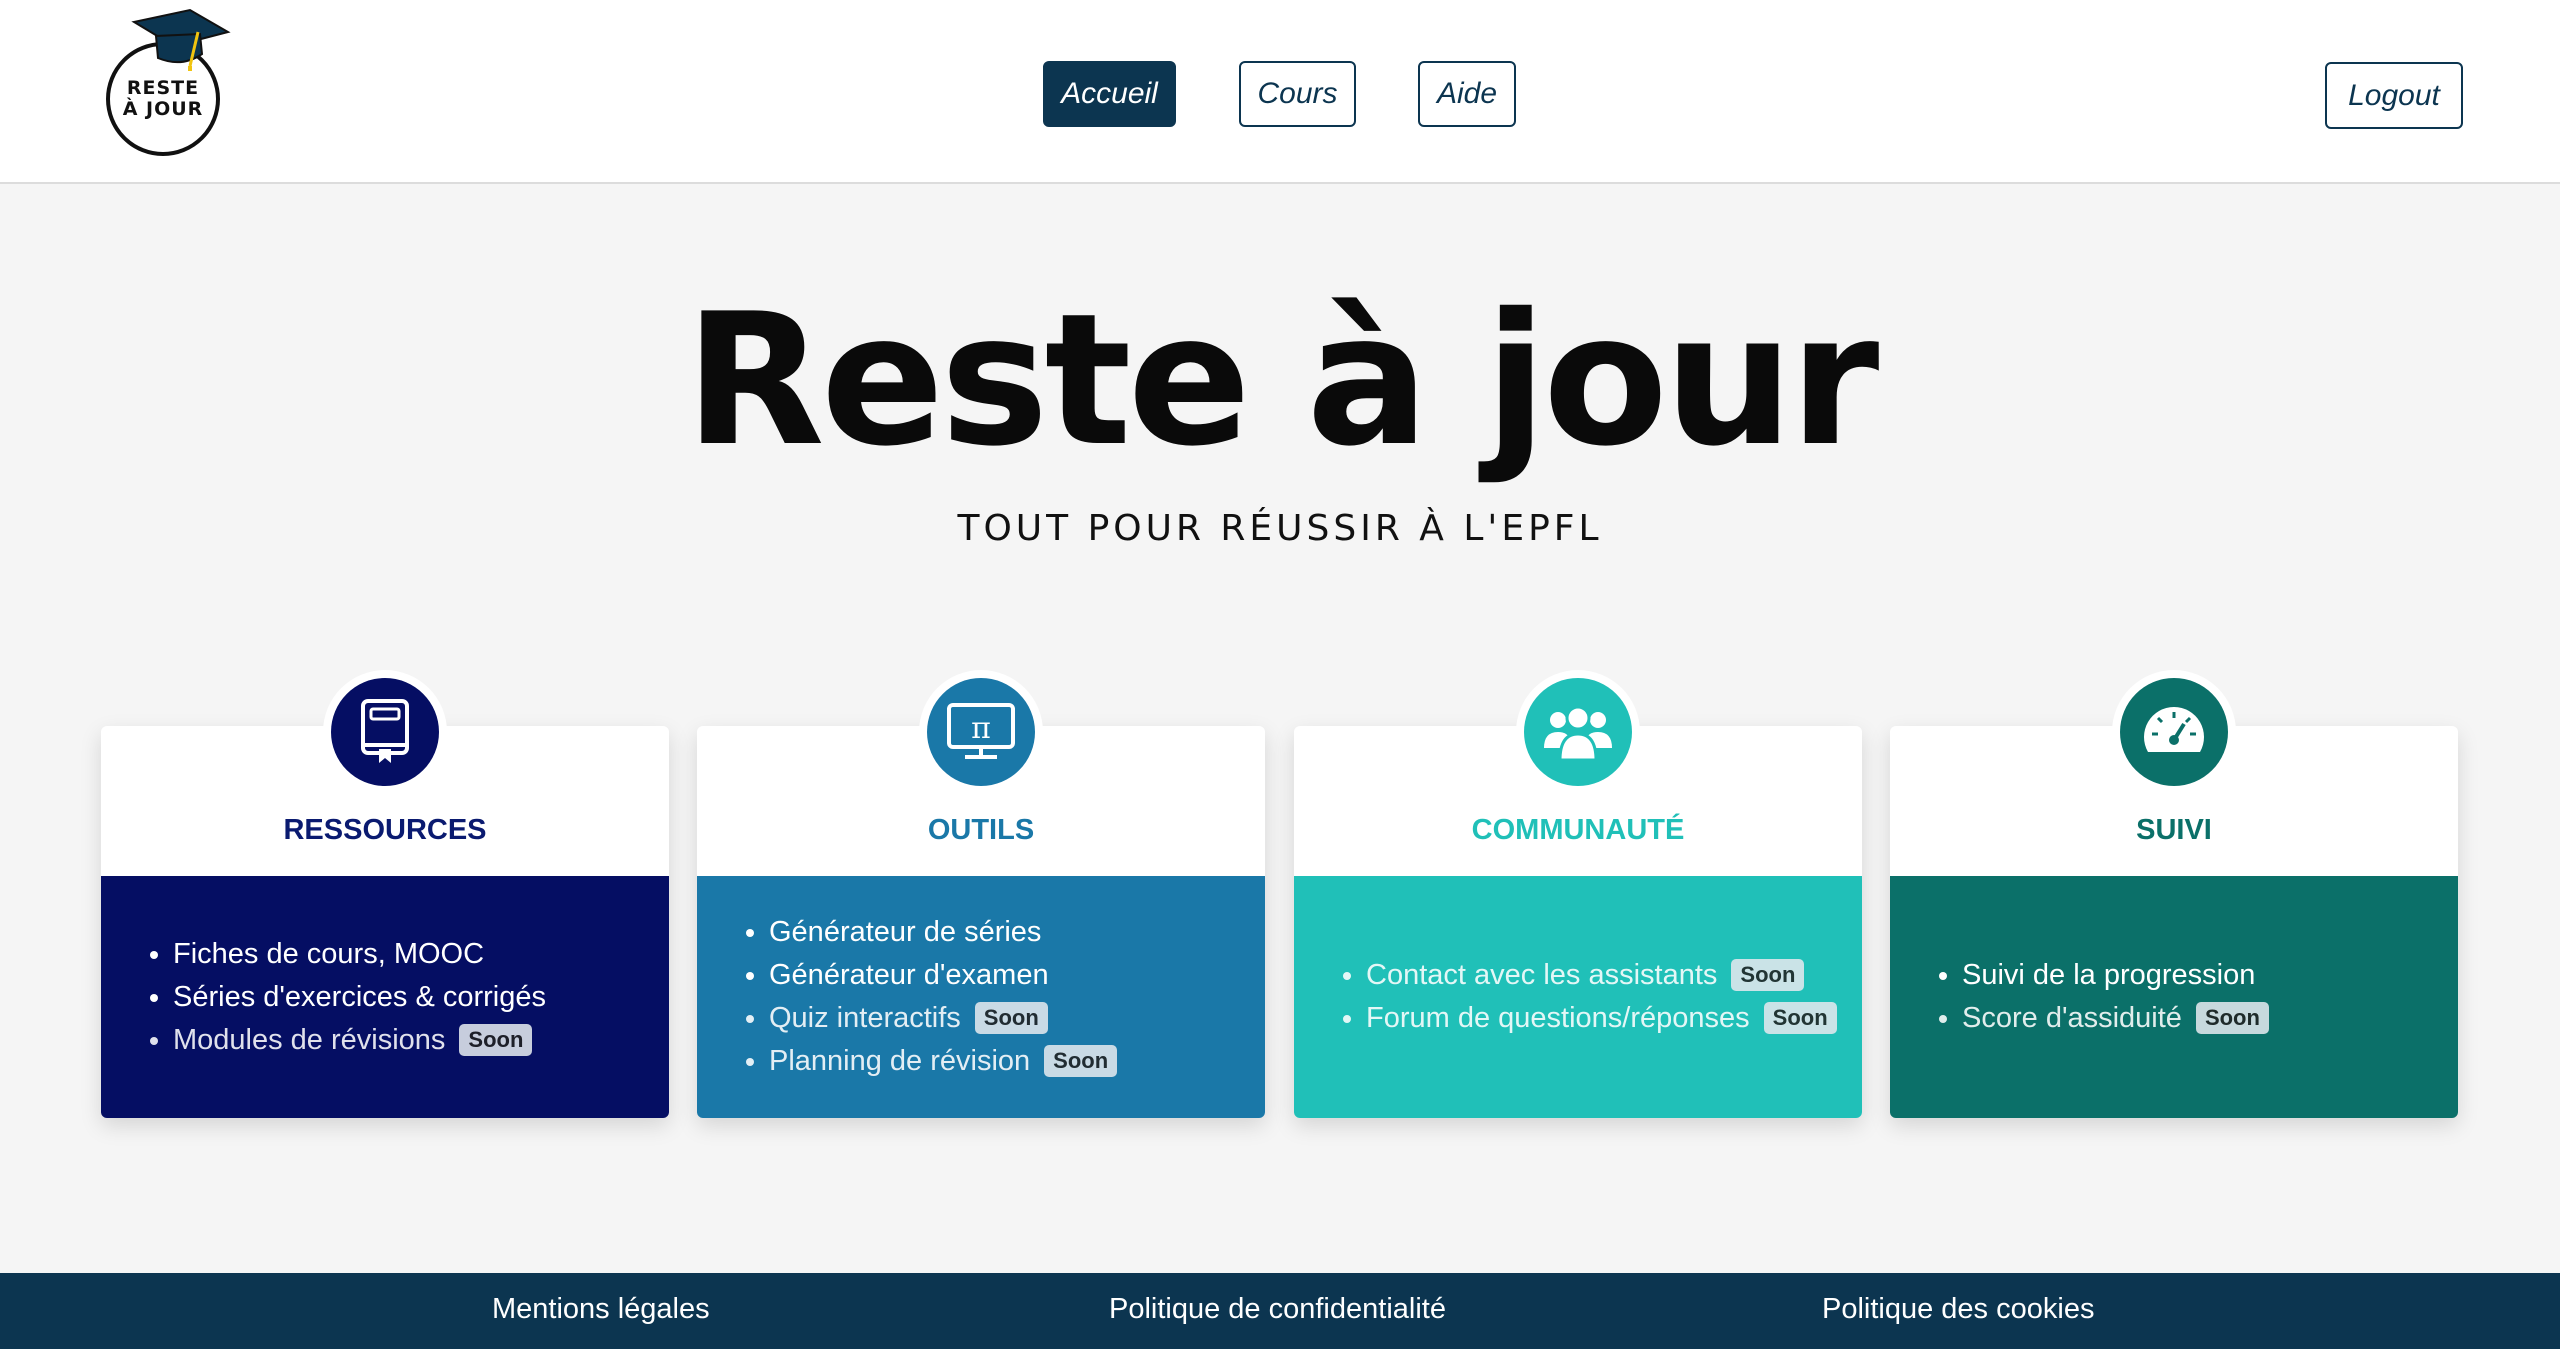 The image size is (2560, 1349). I want to click on list-item: Planning de révision Soon, so click(943, 1061).